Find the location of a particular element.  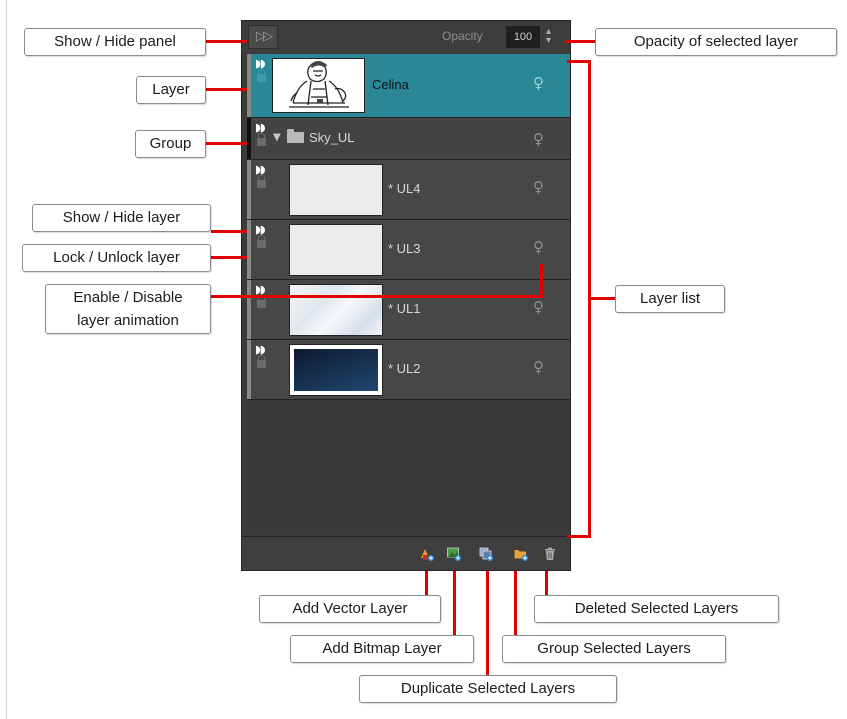

layer-row-ul2: ◗◗ * UL2 ♀ is located at coordinates (408, 370).